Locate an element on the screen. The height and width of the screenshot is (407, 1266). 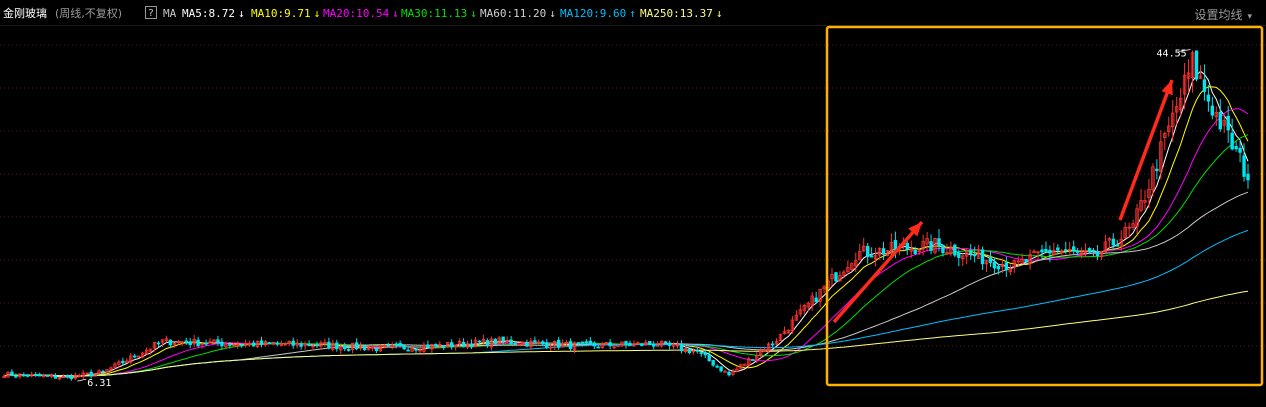
low-price-label: 6.31 is located at coordinates (99, 383).